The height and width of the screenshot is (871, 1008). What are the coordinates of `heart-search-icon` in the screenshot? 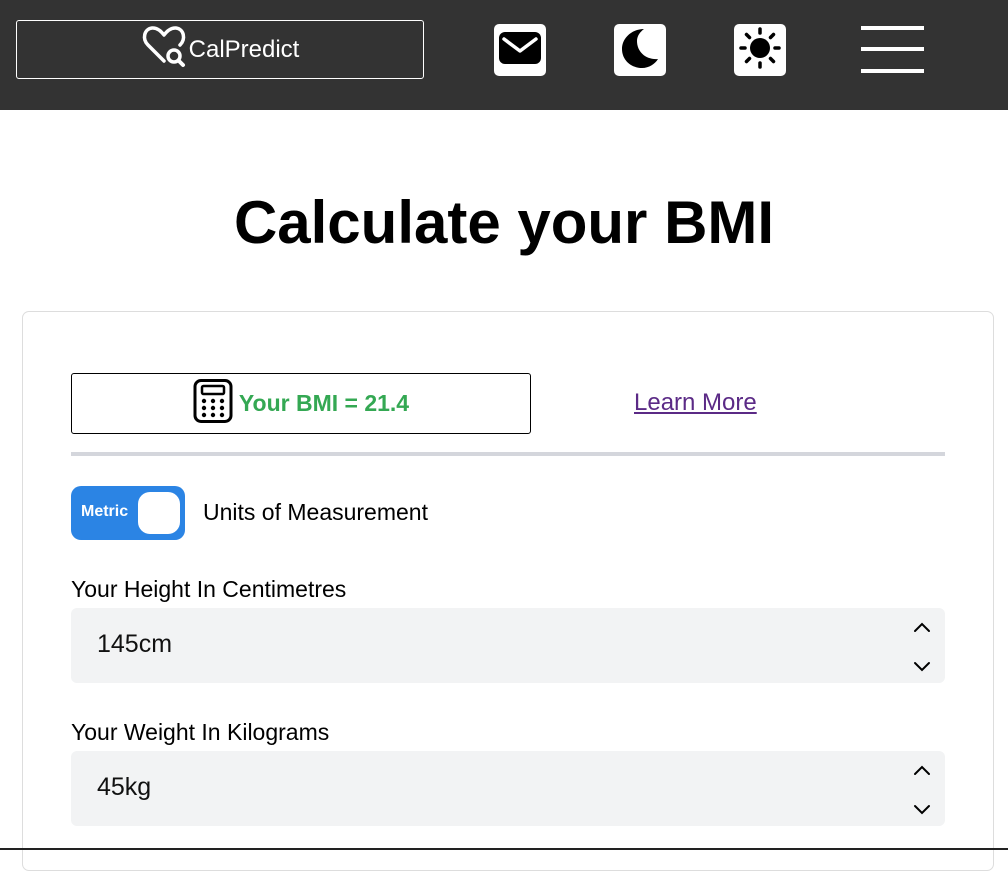 It's located at (165, 49).